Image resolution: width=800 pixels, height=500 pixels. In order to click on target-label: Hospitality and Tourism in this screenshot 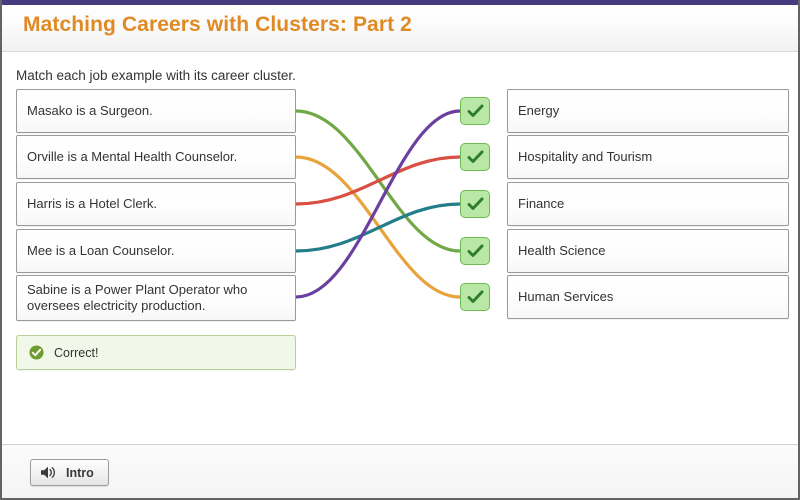, I will do `click(585, 156)`.